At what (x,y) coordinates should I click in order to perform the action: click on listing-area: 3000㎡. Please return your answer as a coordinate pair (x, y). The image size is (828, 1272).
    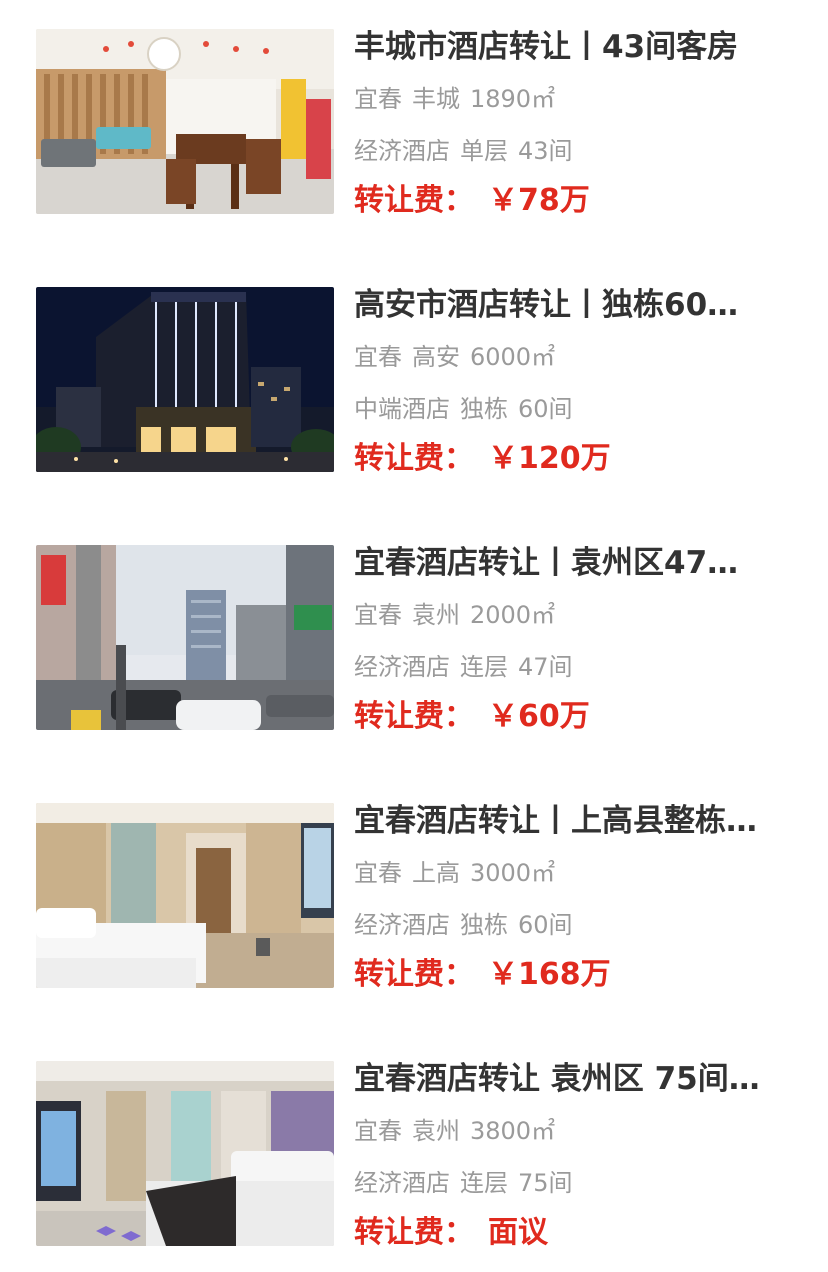
    Looking at the image, I should click on (513, 873).